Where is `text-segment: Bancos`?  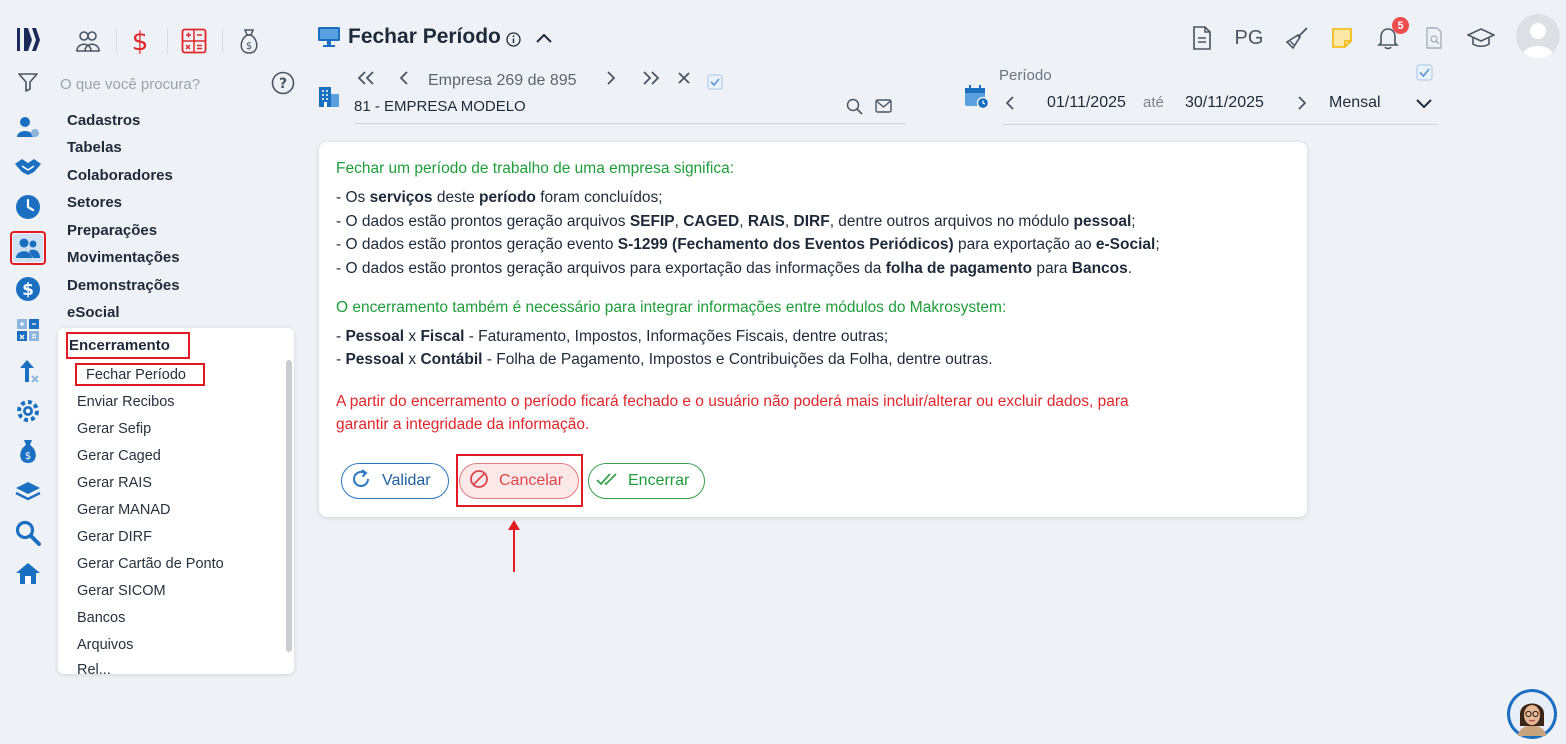 text-segment: Bancos is located at coordinates (1099, 268).